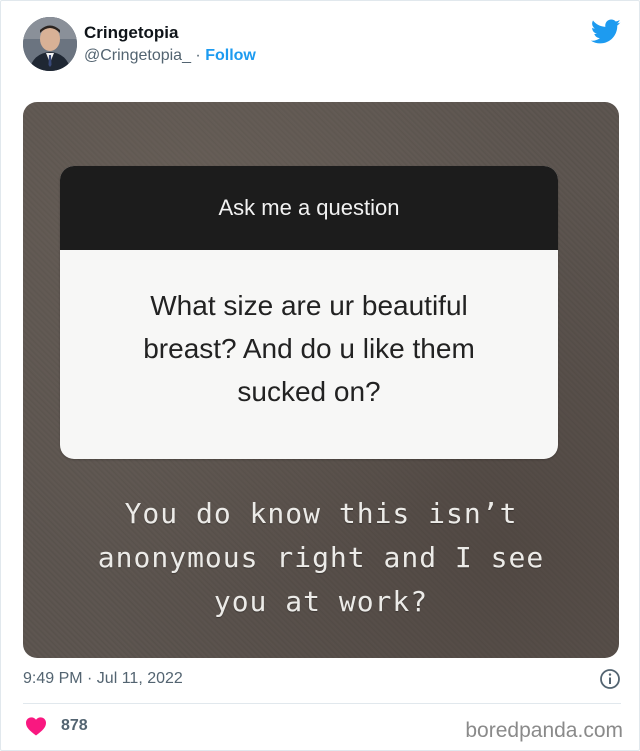  Describe the element at coordinates (309, 391) in the screenshot. I see `question-line: sucked on?` at that location.